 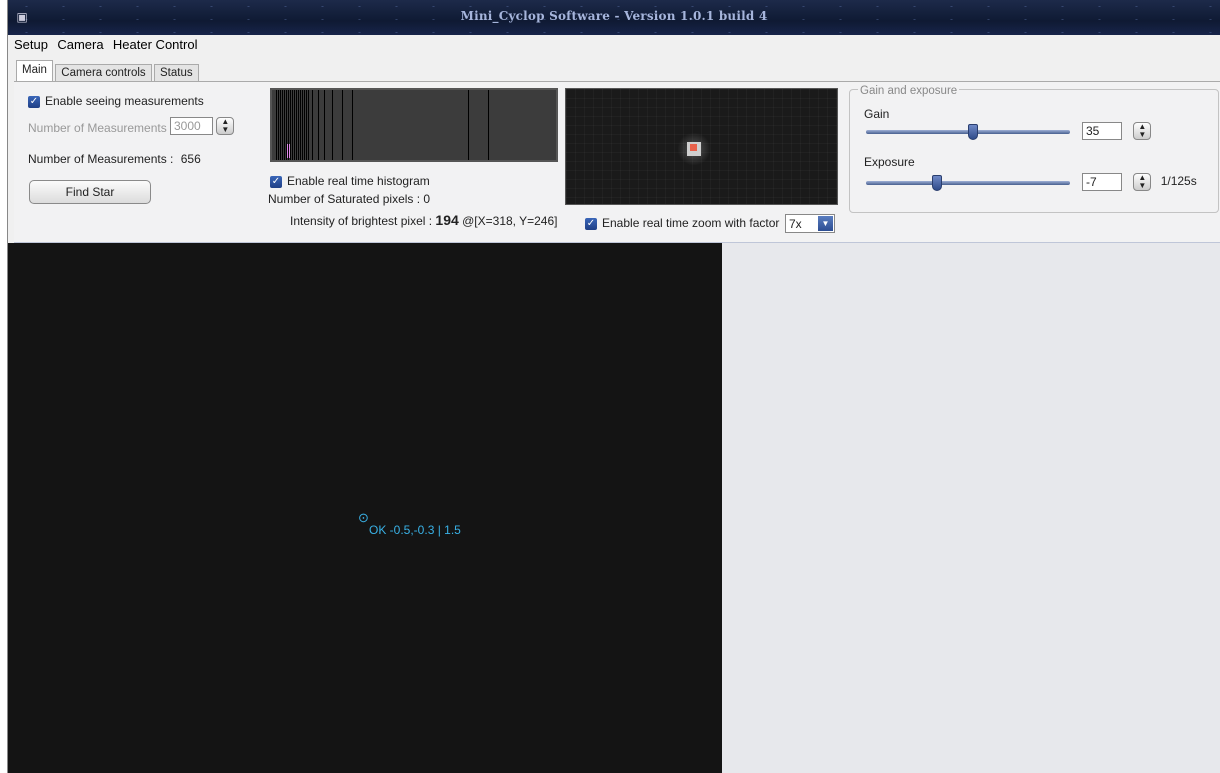 What do you see at coordinates (31, 44) in the screenshot?
I see `menu-setup: Setup` at bounding box center [31, 44].